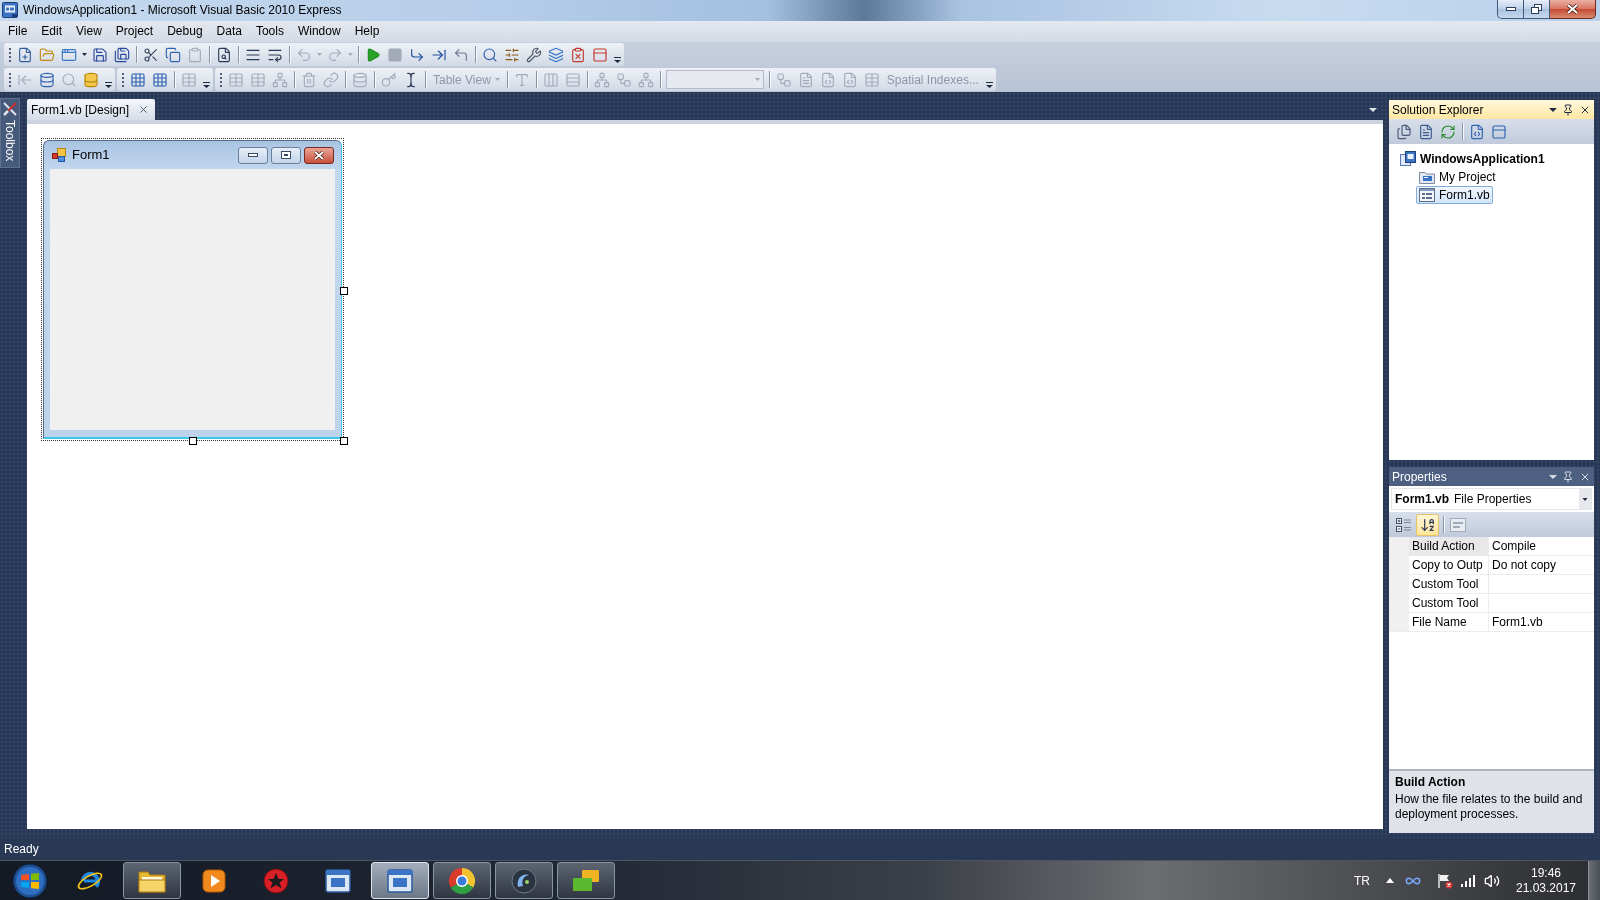  I want to click on tray-arrow-icon, so click(1390, 880).